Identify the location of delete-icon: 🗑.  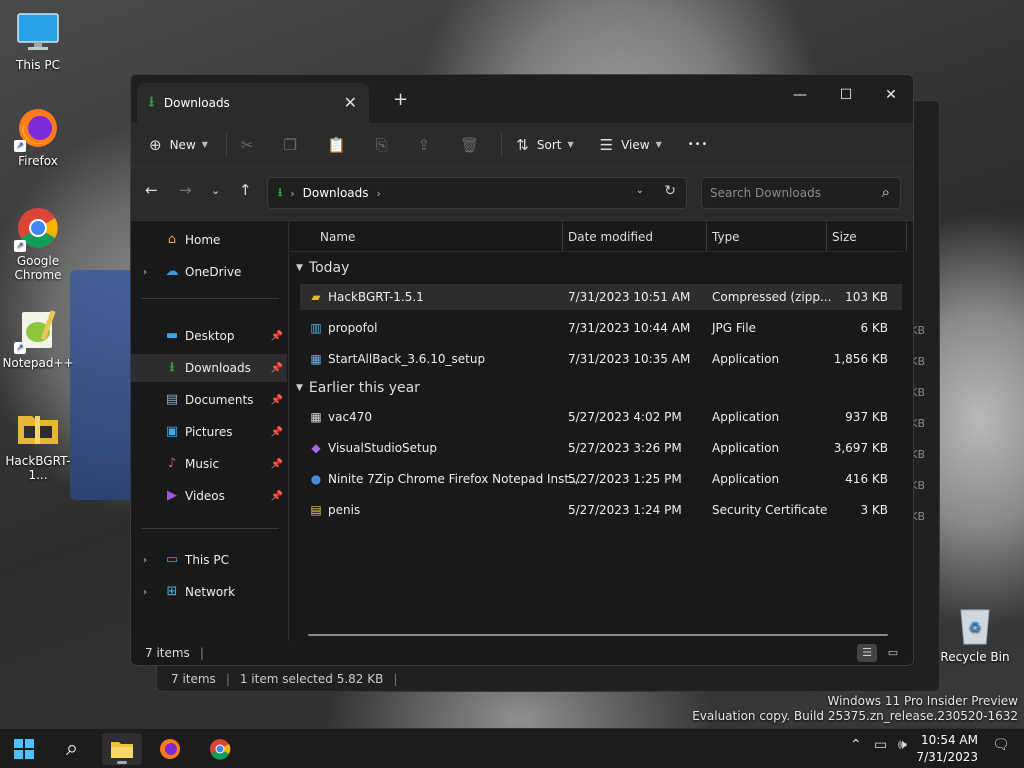
(469, 145).